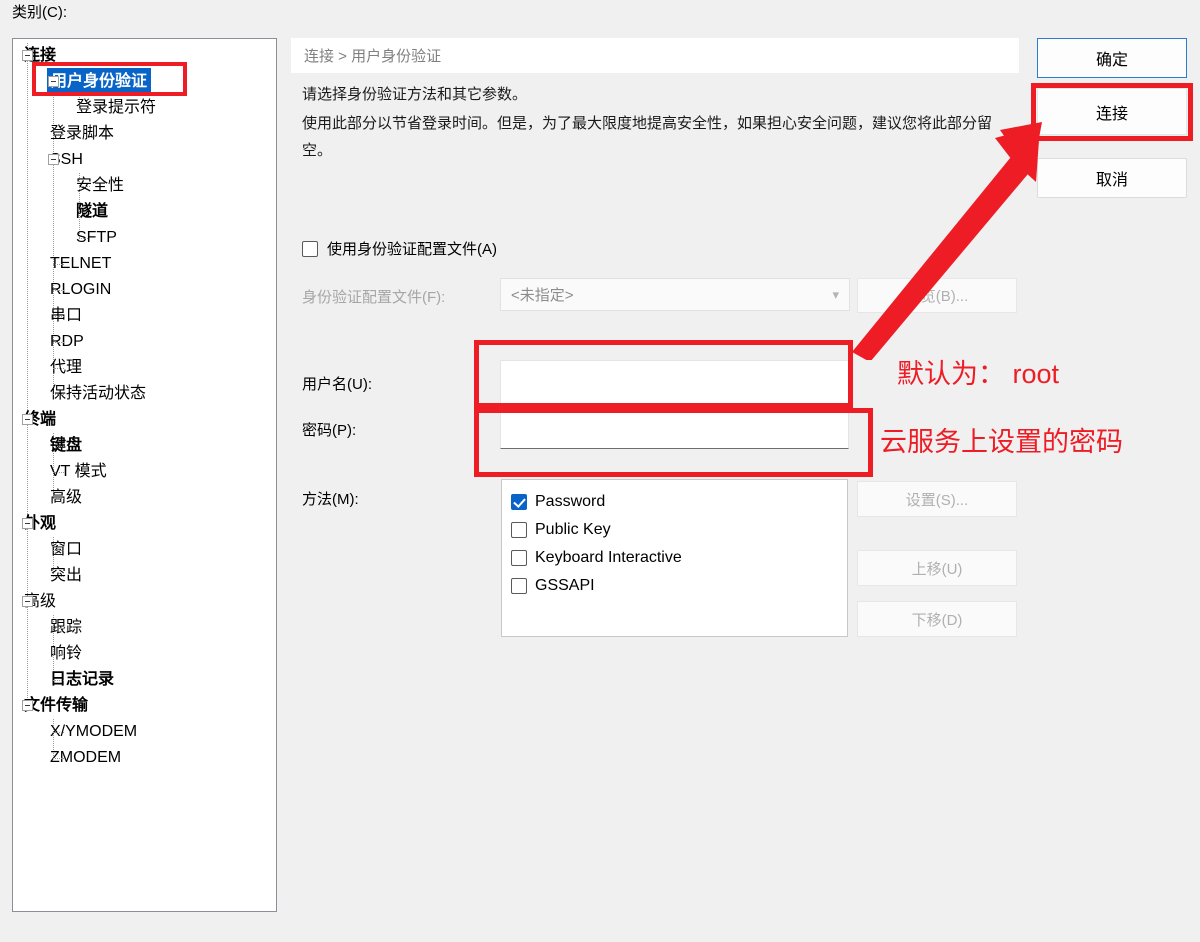 Image resolution: width=1200 pixels, height=942 pixels. I want to click on ok-button: 确定, so click(1112, 58).